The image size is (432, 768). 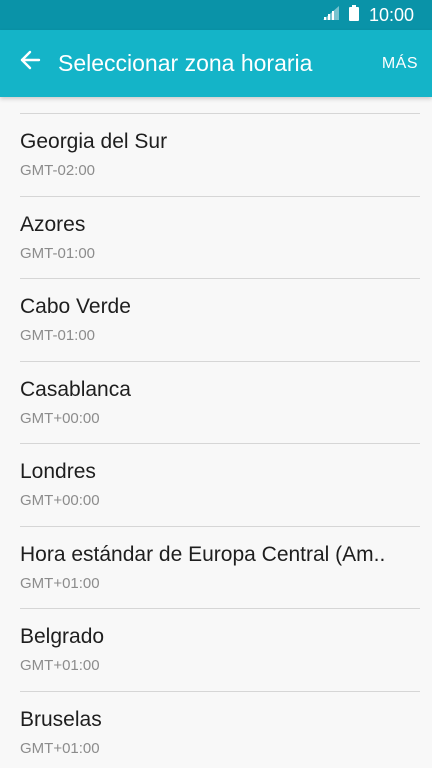 What do you see at coordinates (58, 170) in the screenshot?
I see `timezone-offset: GMT-02:00` at bounding box center [58, 170].